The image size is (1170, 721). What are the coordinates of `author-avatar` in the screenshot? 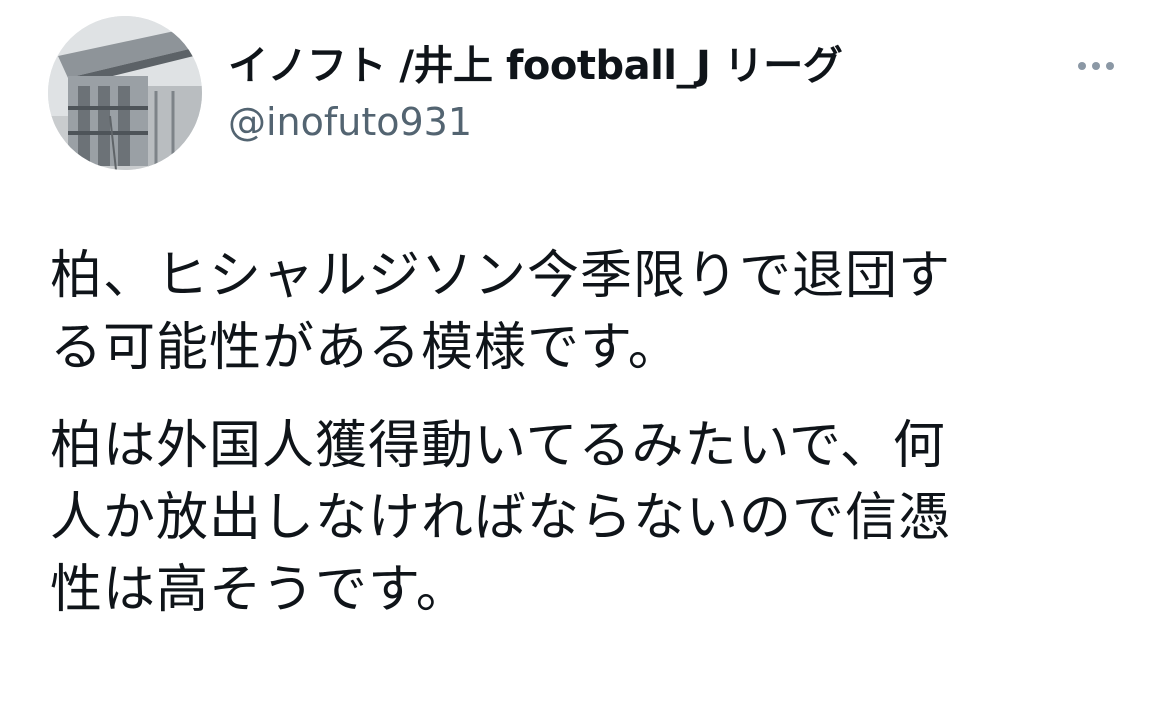 It's located at (125, 93).